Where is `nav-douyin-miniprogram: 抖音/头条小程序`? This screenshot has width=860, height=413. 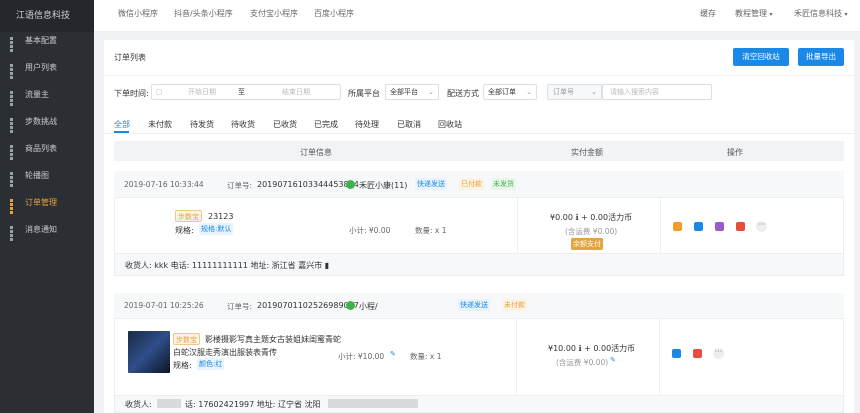
nav-douyin-miniprogram: 抖音/头条小程序 is located at coordinates (203, 14).